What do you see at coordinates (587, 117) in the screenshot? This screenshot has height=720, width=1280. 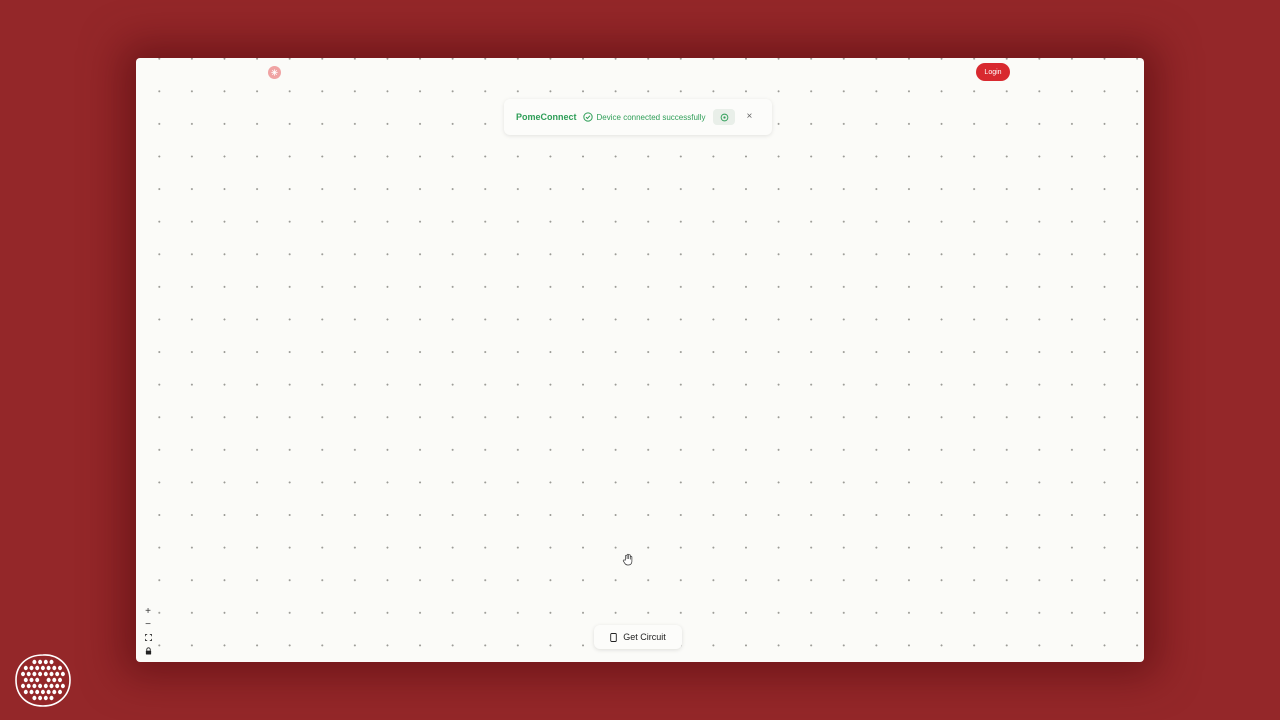 I see `check-circle-icon` at bounding box center [587, 117].